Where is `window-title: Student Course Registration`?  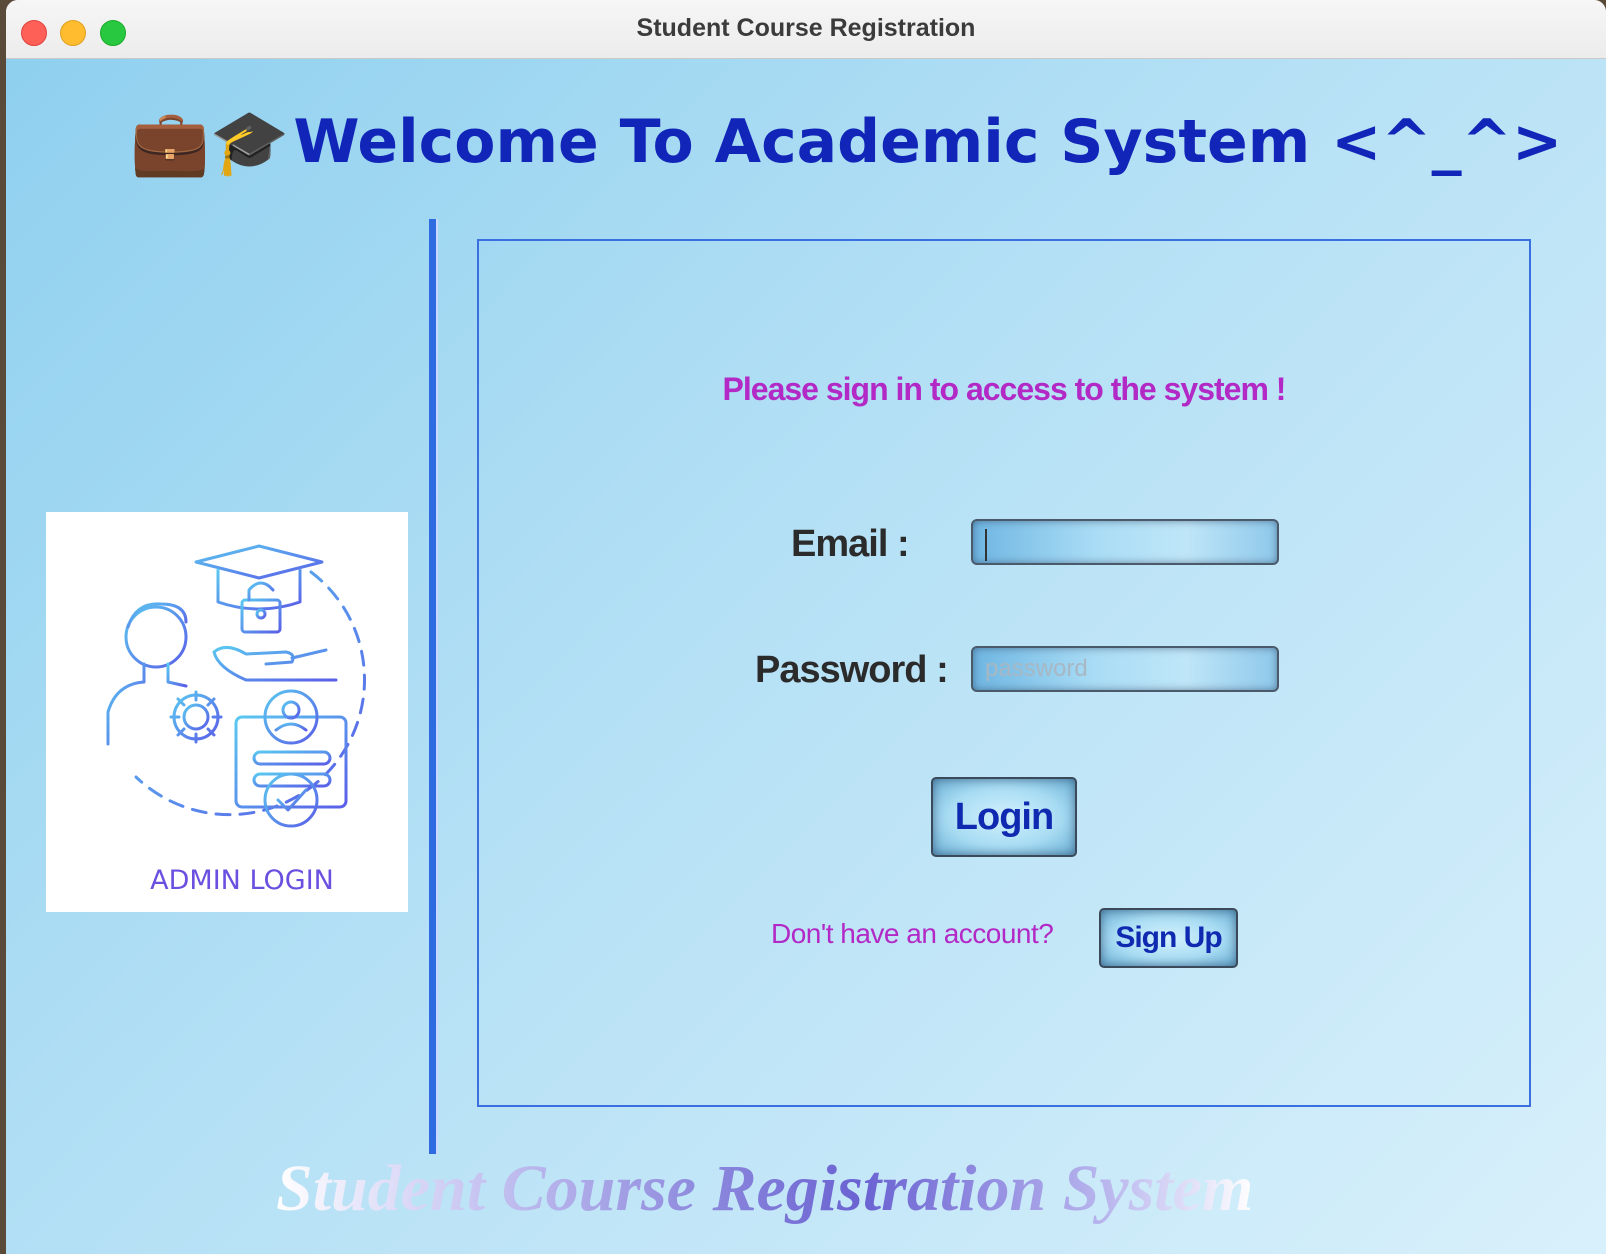 window-title: Student Course Registration is located at coordinates (806, 28).